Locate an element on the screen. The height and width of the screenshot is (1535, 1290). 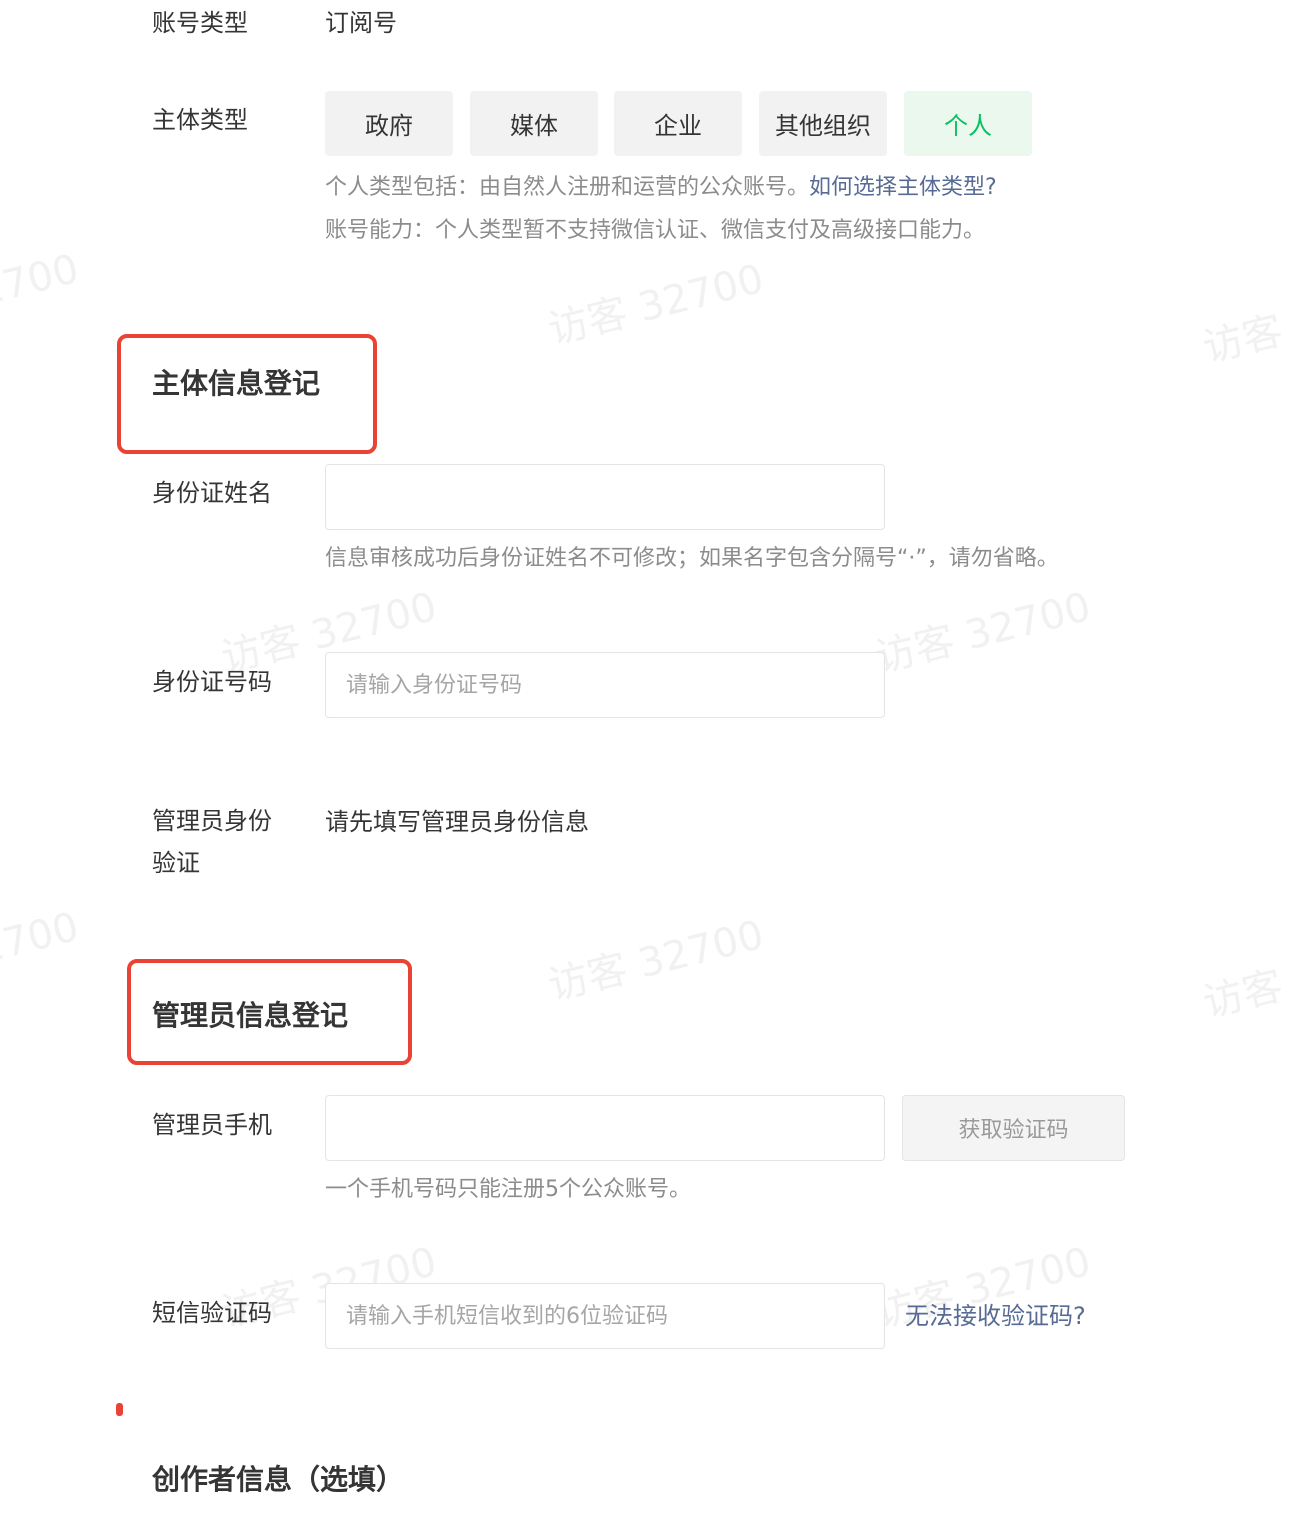
sms-code-label: 短信验证码 is located at coordinates (212, 1313).